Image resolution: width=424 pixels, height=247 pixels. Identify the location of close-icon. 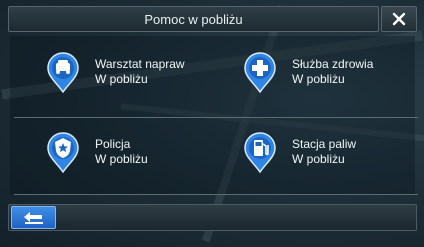
(399, 19).